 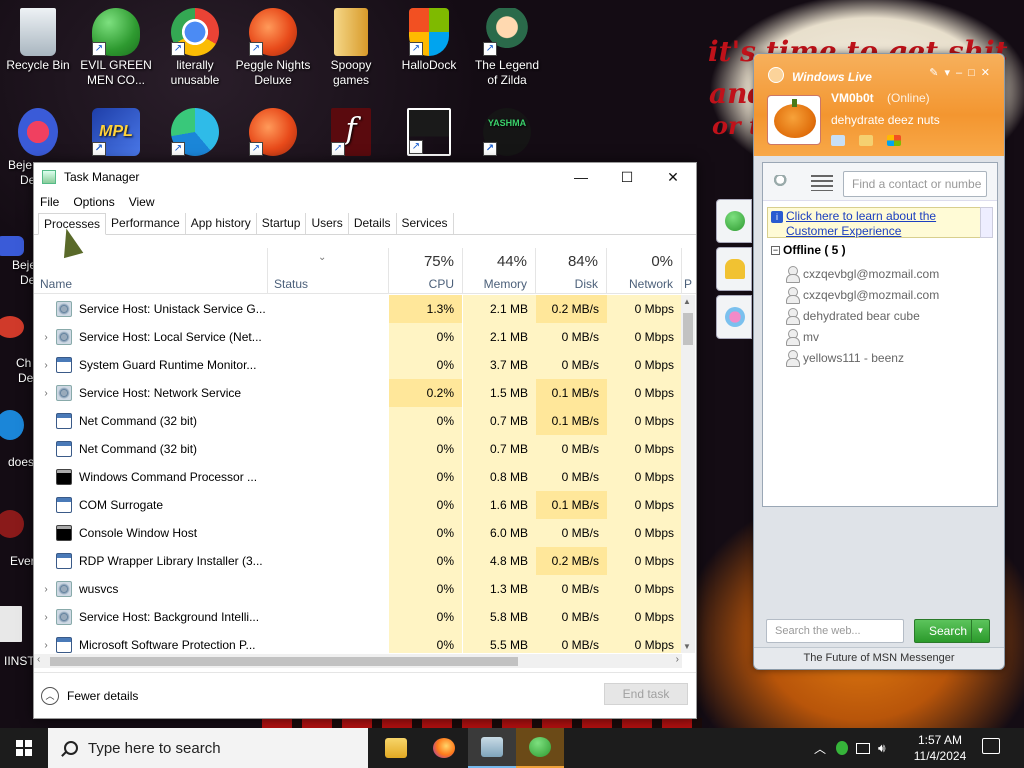 I want to click on taskbar-task-manager, so click(x=492, y=748).